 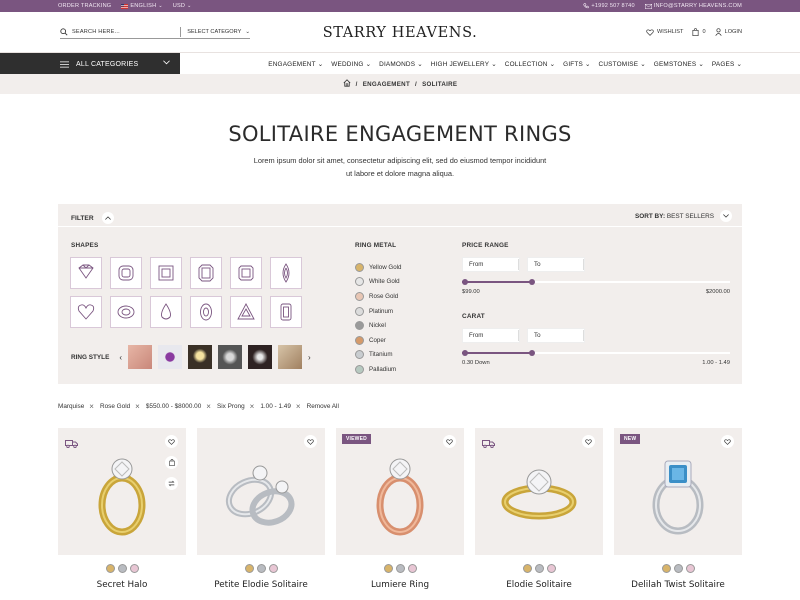 What do you see at coordinates (465, 282) in the screenshot?
I see `price-slider-min-handle` at bounding box center [465, 282].